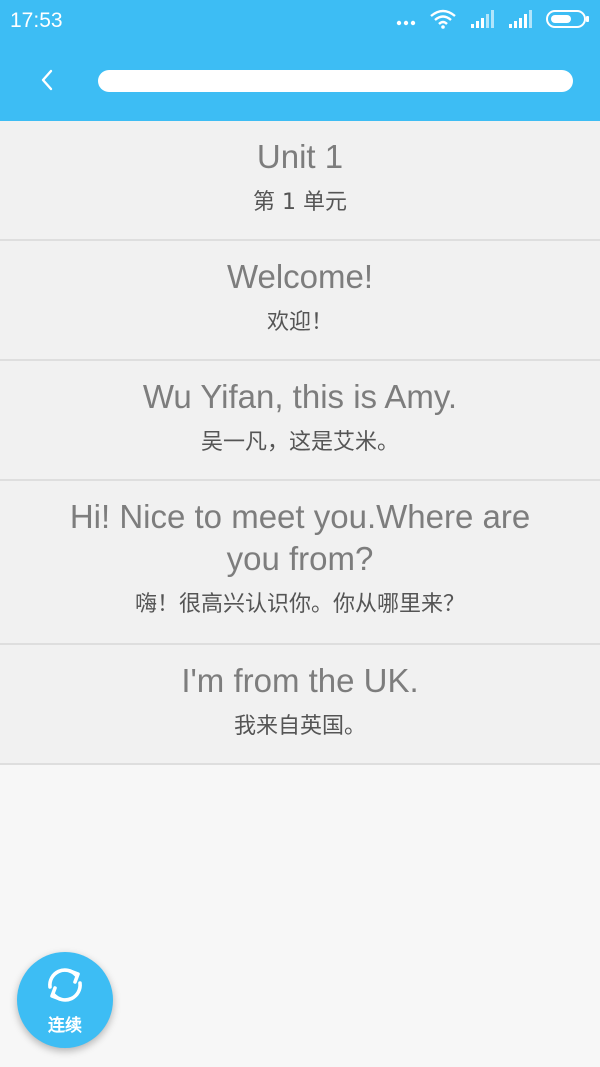  What do you see at coordinates (300, 276) in the screenshot?
I see `sentence-english: Welcome!` at bounding box center [300, 276].